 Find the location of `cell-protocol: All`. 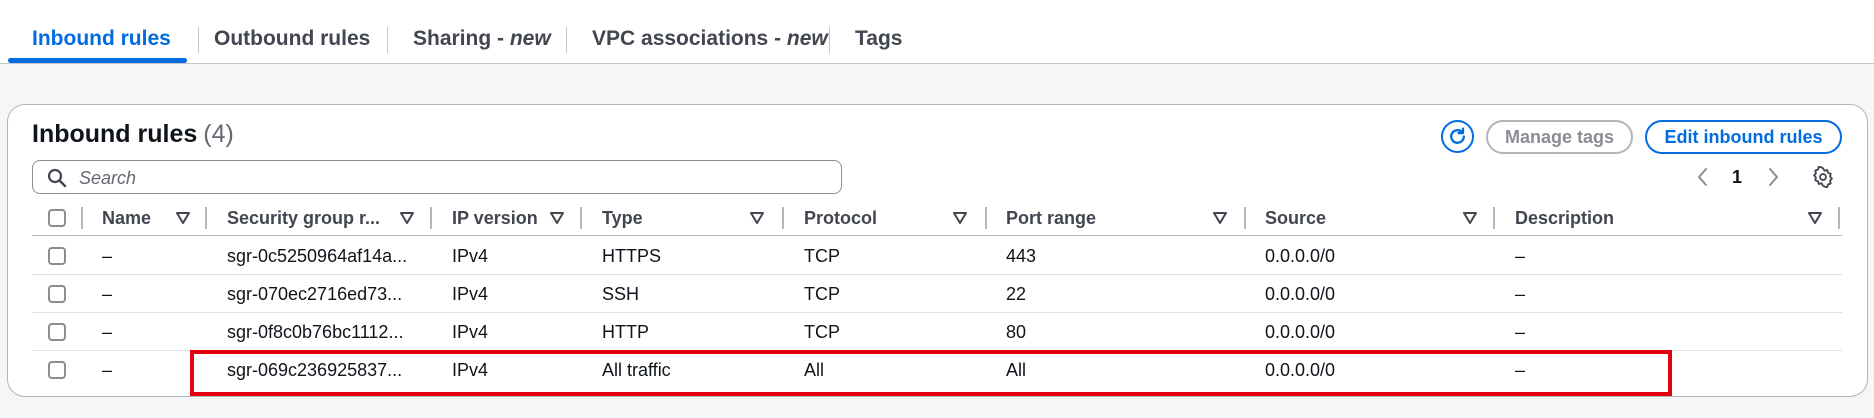

cell-protocol: All is located at coordinates (814, 370).